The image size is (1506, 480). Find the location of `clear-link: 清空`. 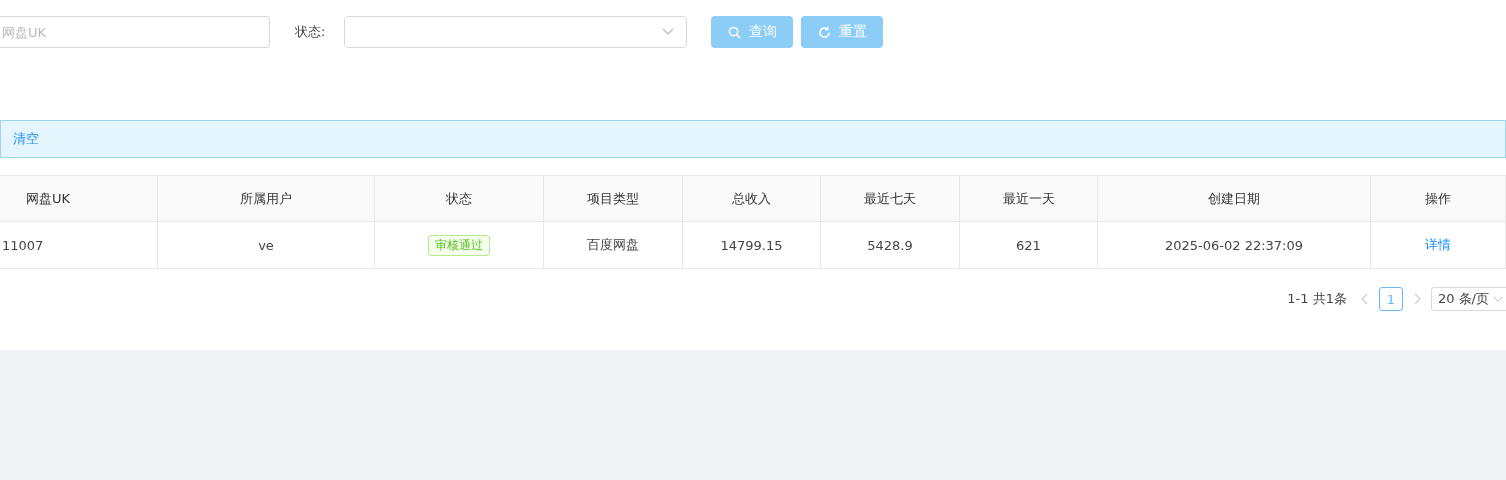

clear-link: 清空 is located at coordinates (26, 139).